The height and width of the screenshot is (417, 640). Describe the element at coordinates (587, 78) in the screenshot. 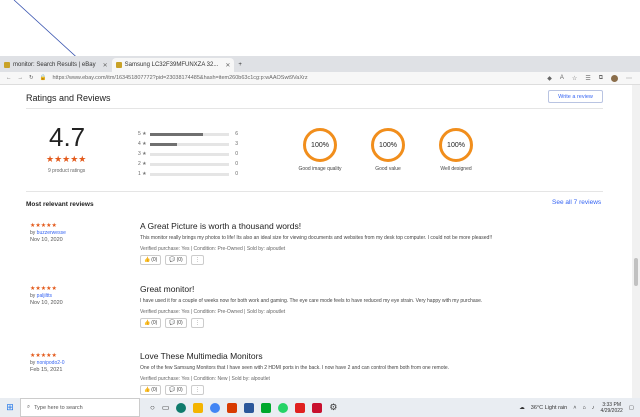

I see `favorites-bar-icon: ☰` at that location.